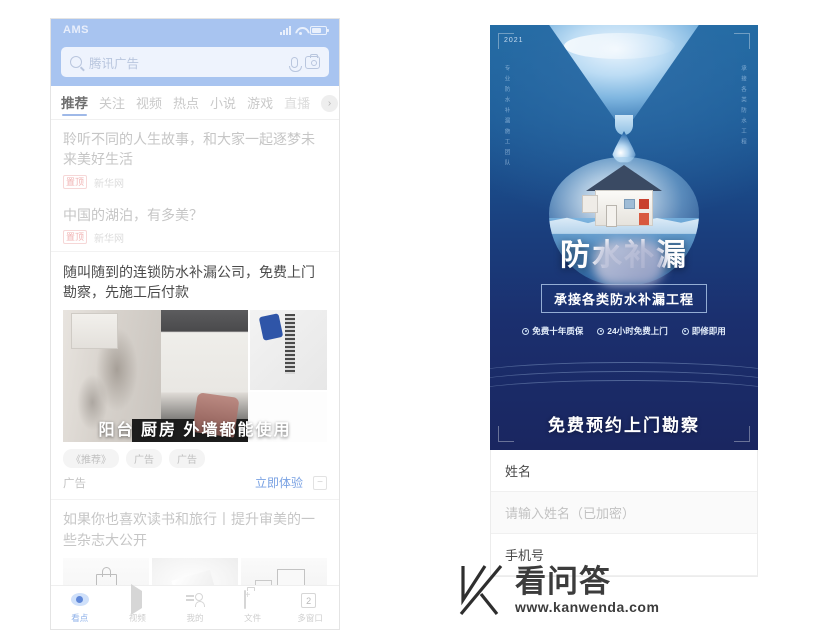  I want to click on channel-tabs: 推荐 关注 视频 热点 小说 游戏 直播 ›, so click(195, 103).